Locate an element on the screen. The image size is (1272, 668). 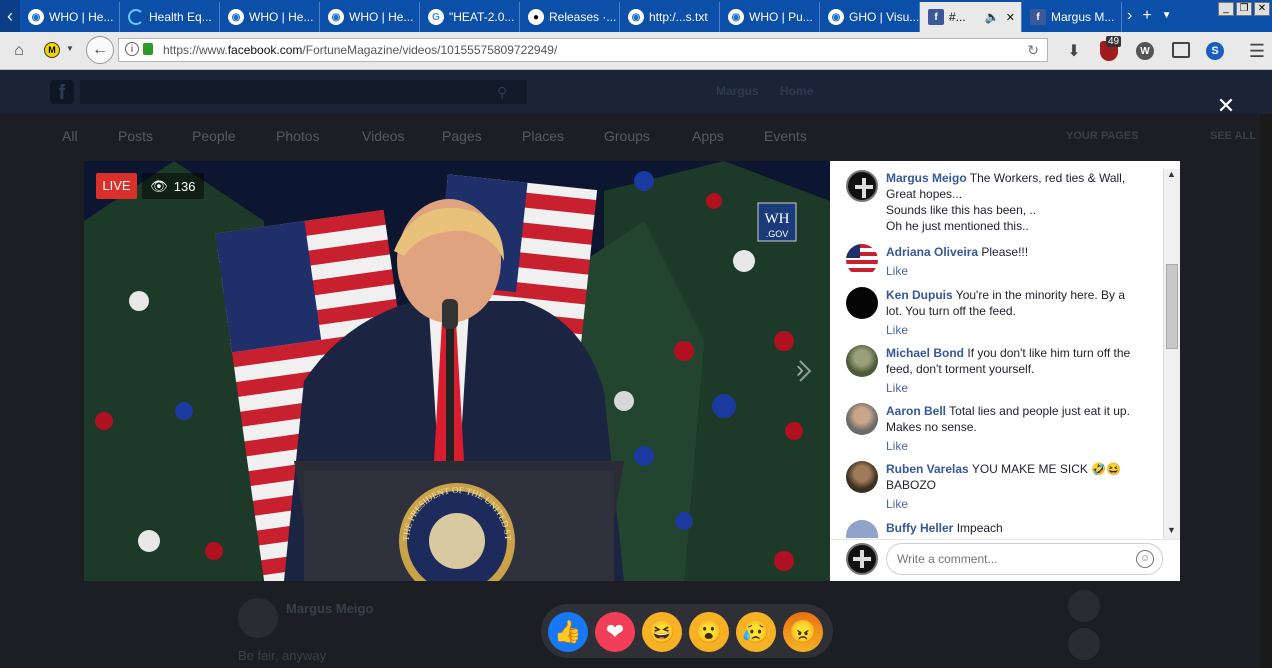
scroll-up-icon: ▲ is located at coordinates (1171, 174).